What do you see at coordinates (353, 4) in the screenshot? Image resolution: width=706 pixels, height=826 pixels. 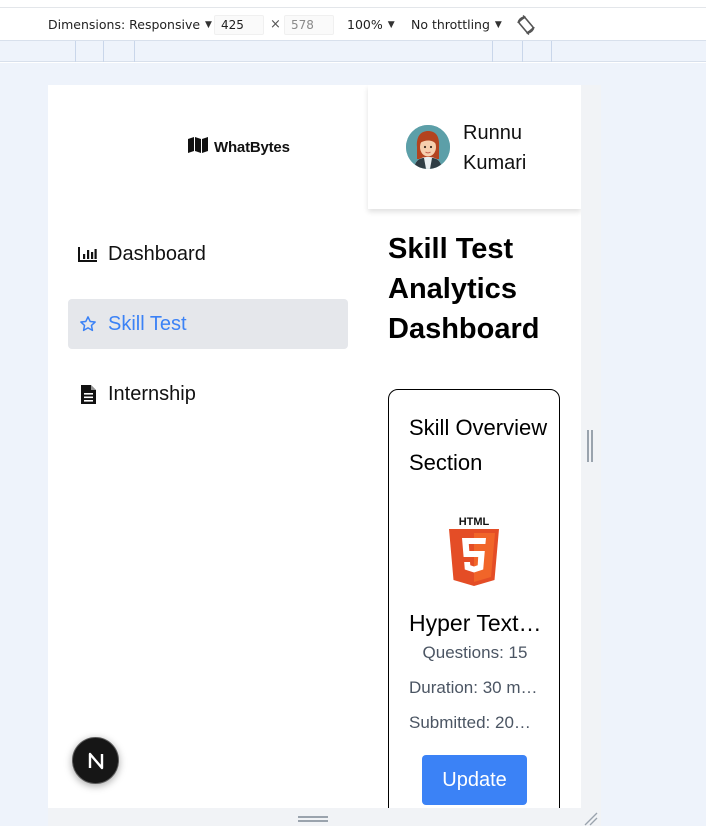 I see `window-top-strip` at bounding box center [353, 4].